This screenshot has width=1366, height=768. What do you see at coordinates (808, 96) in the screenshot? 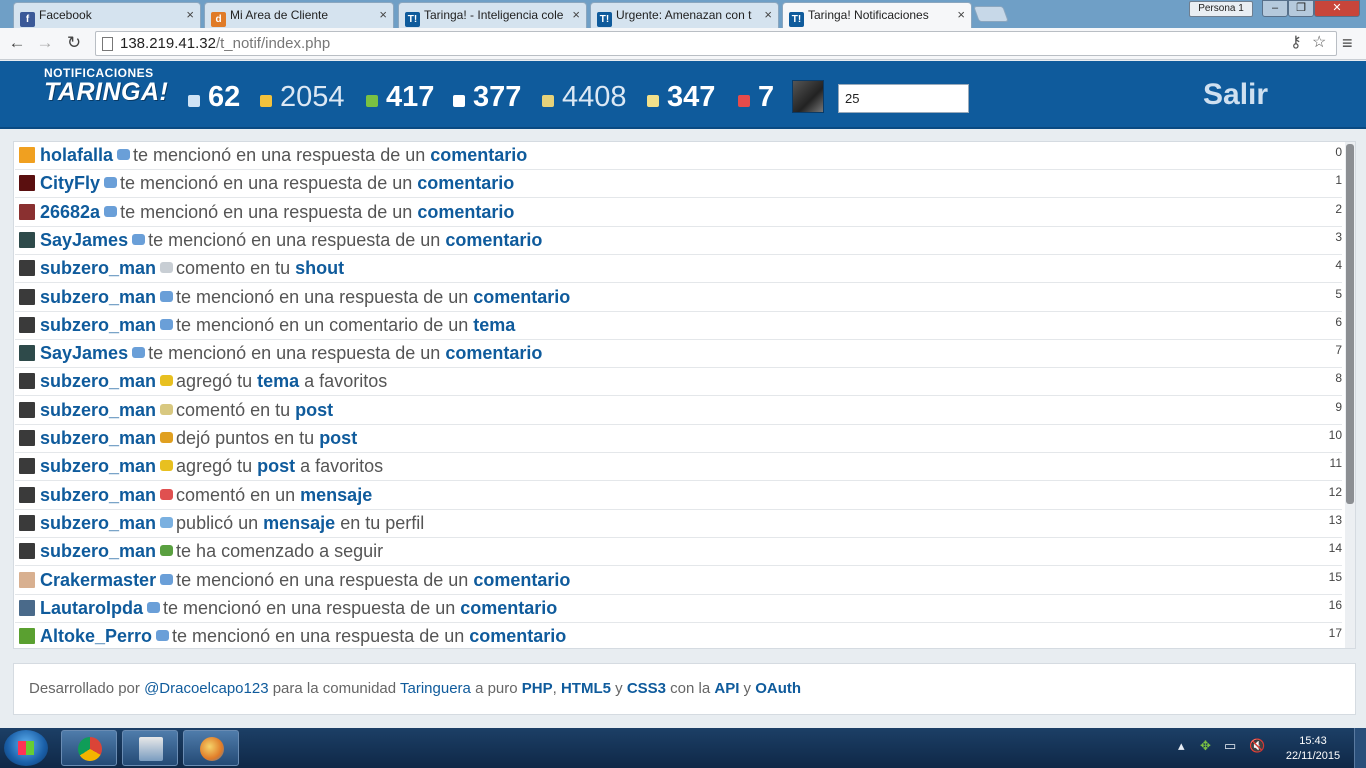
I see `user-avatar` at bounding box center [808, 96].